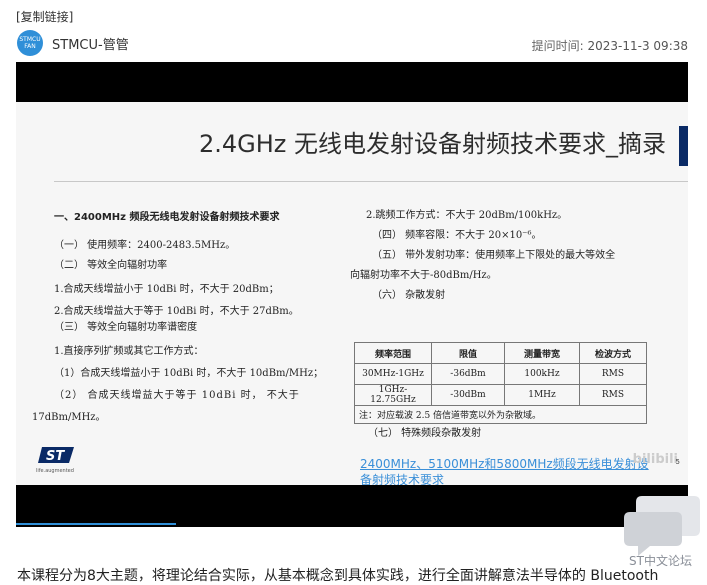 The image size is (707, 585). What do you see at coordinates (145, 245) in the screenshot?
I see `left-line: （一） 使用频率：2400-2483.5MHz。` at bounding box center [145, 245].